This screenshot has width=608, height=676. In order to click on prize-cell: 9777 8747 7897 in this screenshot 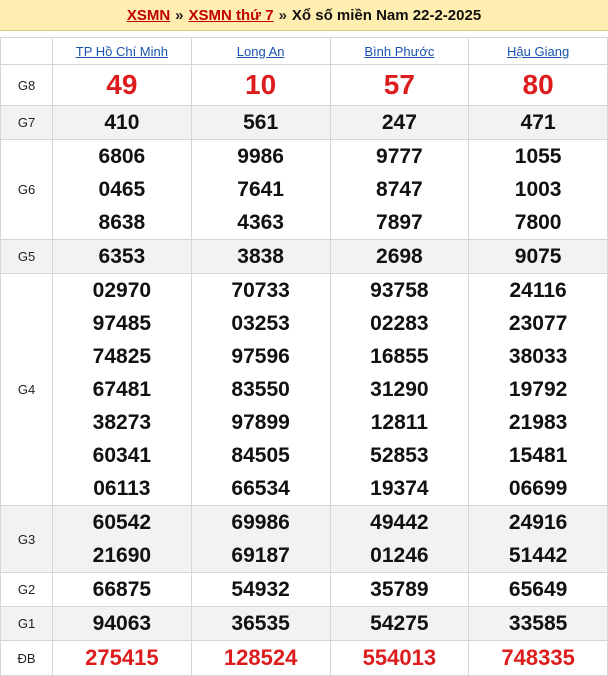, I will do `click(399, 189)`.